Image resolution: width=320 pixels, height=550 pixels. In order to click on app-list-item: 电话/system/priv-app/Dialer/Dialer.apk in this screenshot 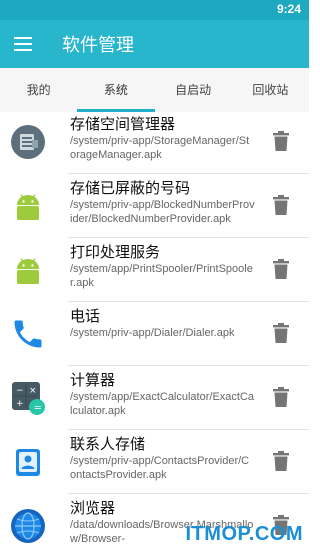, I will do `click(154, 334)`.